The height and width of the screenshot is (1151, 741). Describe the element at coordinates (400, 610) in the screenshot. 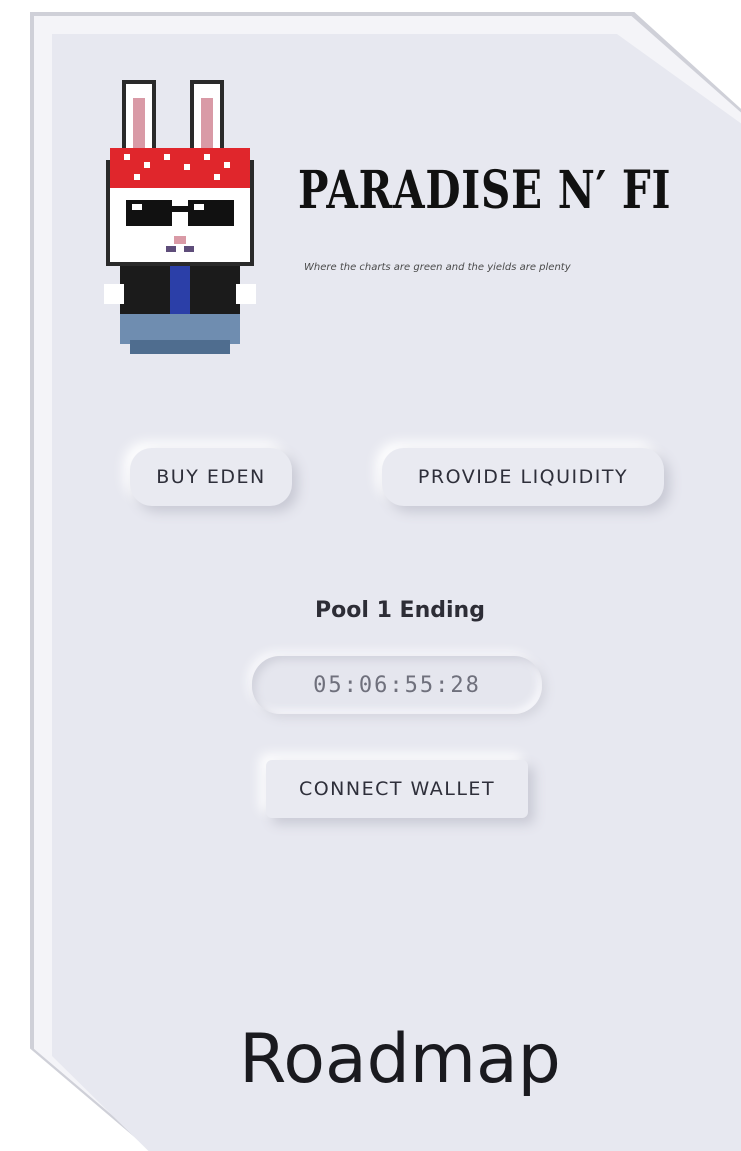

I see `pool-ending-label: Pool 1 Ending` at that location.